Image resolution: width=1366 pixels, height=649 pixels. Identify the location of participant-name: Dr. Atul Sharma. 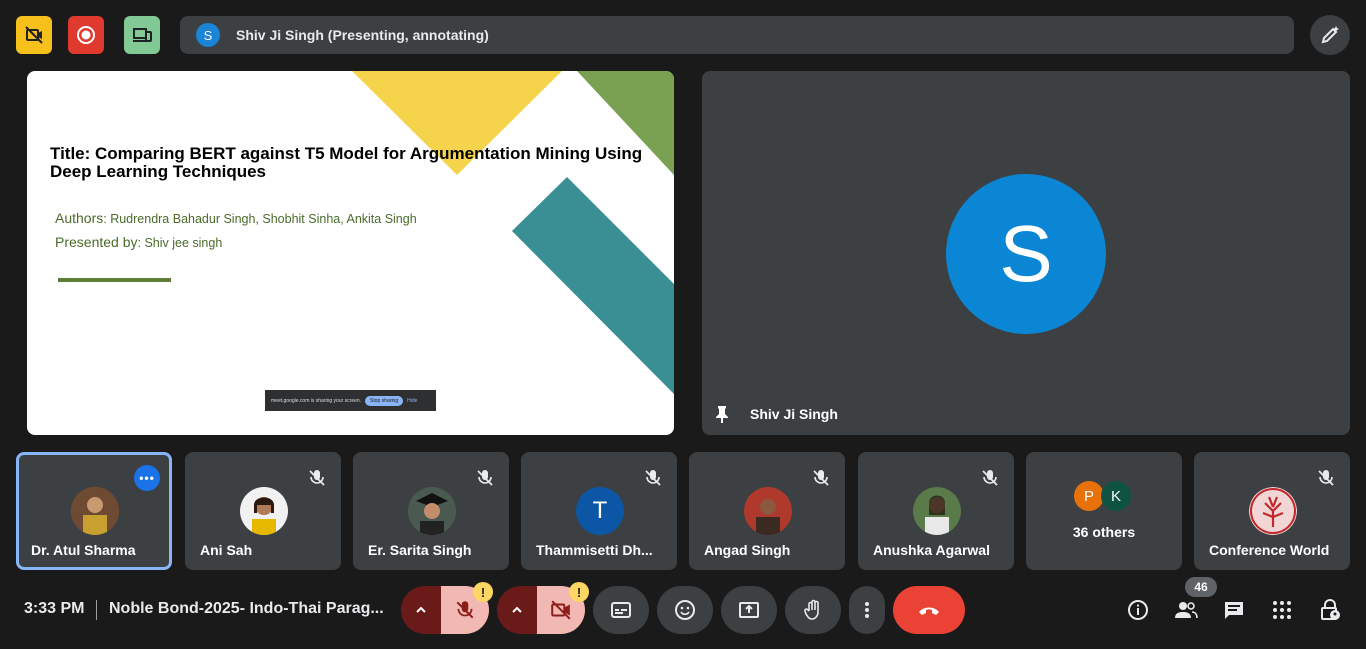
(83, 550).